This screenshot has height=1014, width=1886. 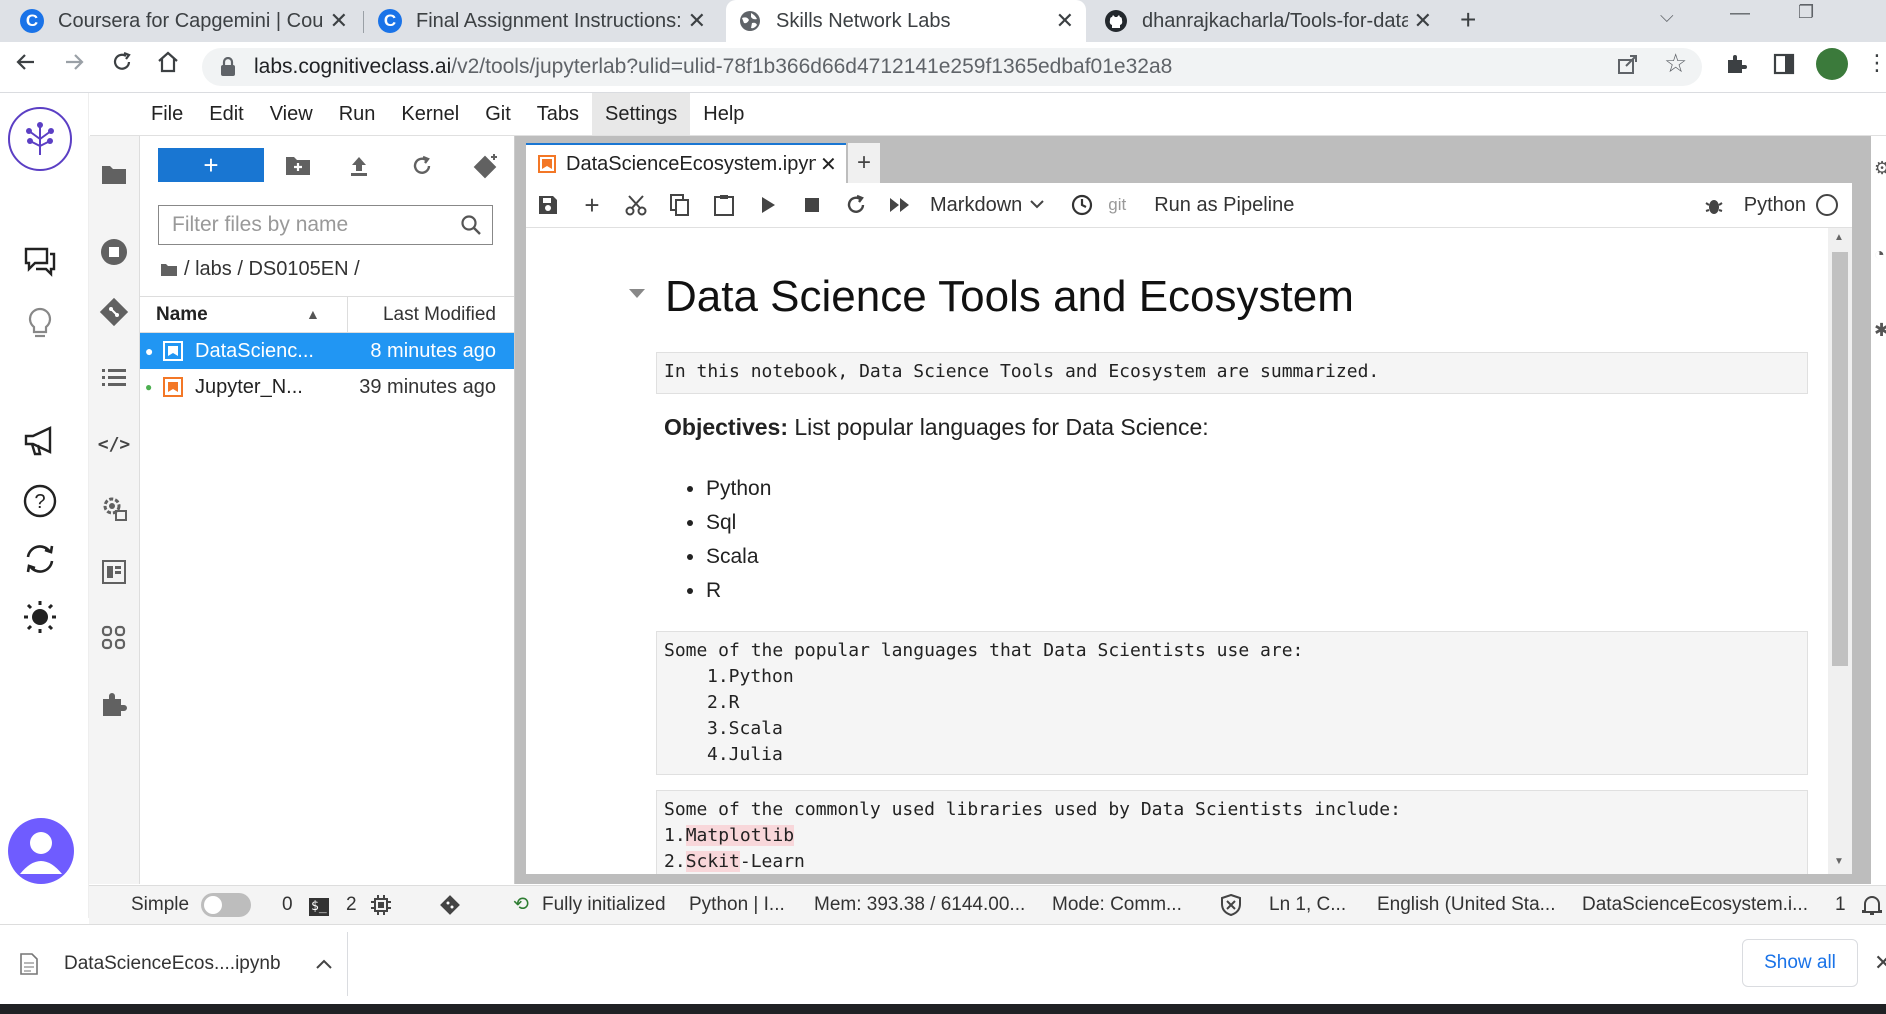 I want to click on upload-icon, so click(x=359, y=166).